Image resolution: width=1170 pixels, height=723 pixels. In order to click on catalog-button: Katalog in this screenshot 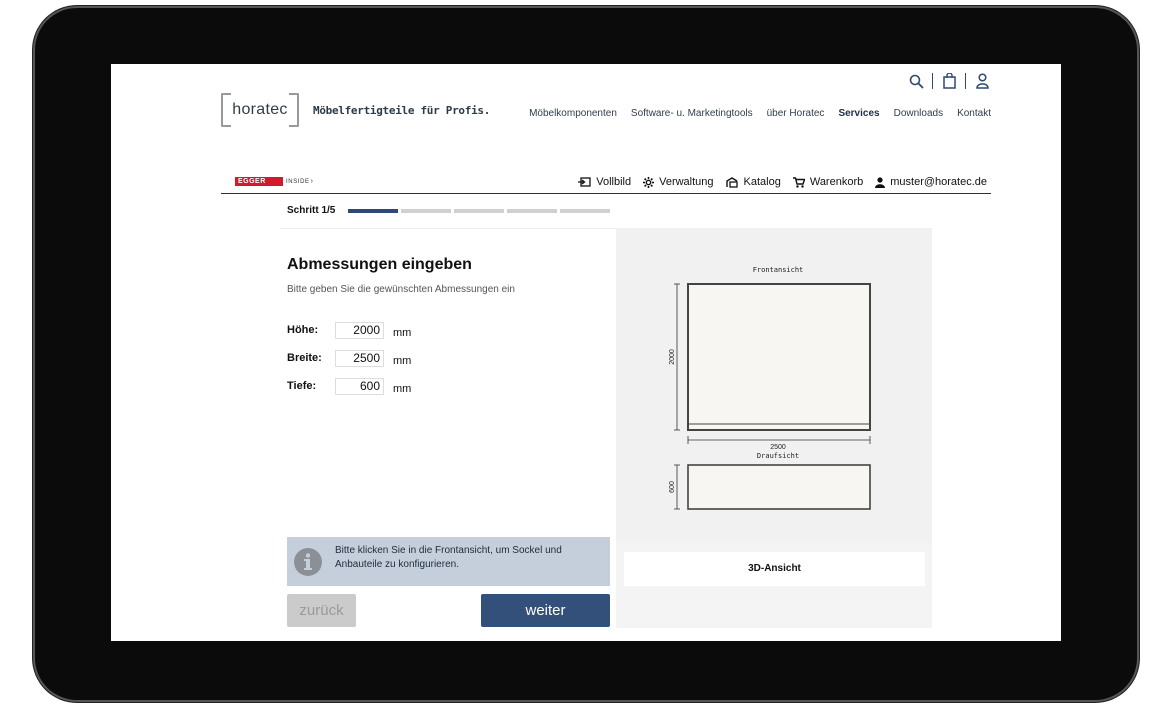, I will do `click(753, 182)`.